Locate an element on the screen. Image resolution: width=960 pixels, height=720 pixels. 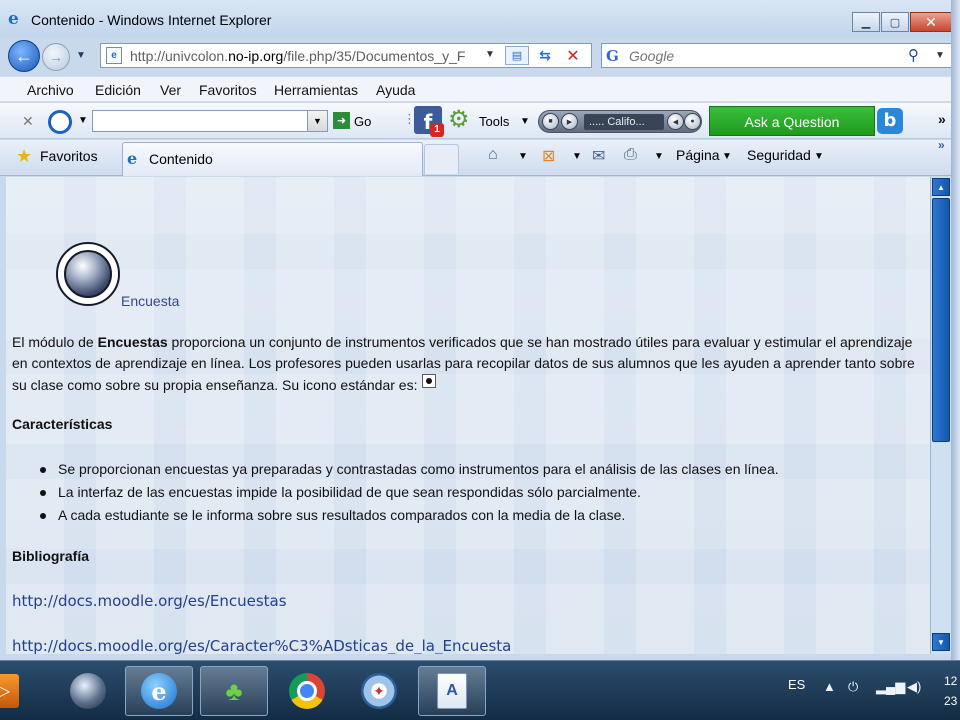
stop-radio-icon: ■ is located at coordinates (550, 121).